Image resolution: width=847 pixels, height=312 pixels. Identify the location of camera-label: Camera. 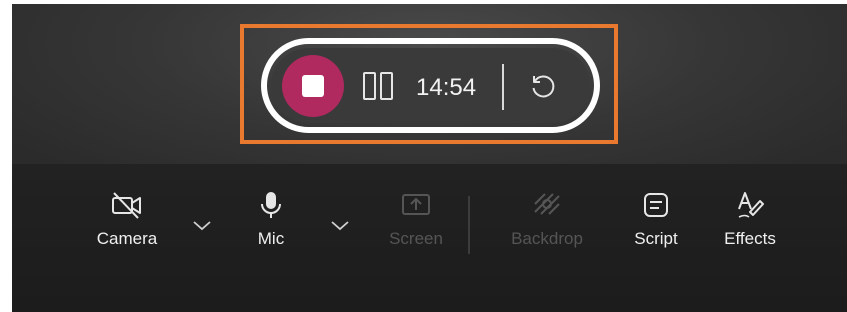
(127, 238).